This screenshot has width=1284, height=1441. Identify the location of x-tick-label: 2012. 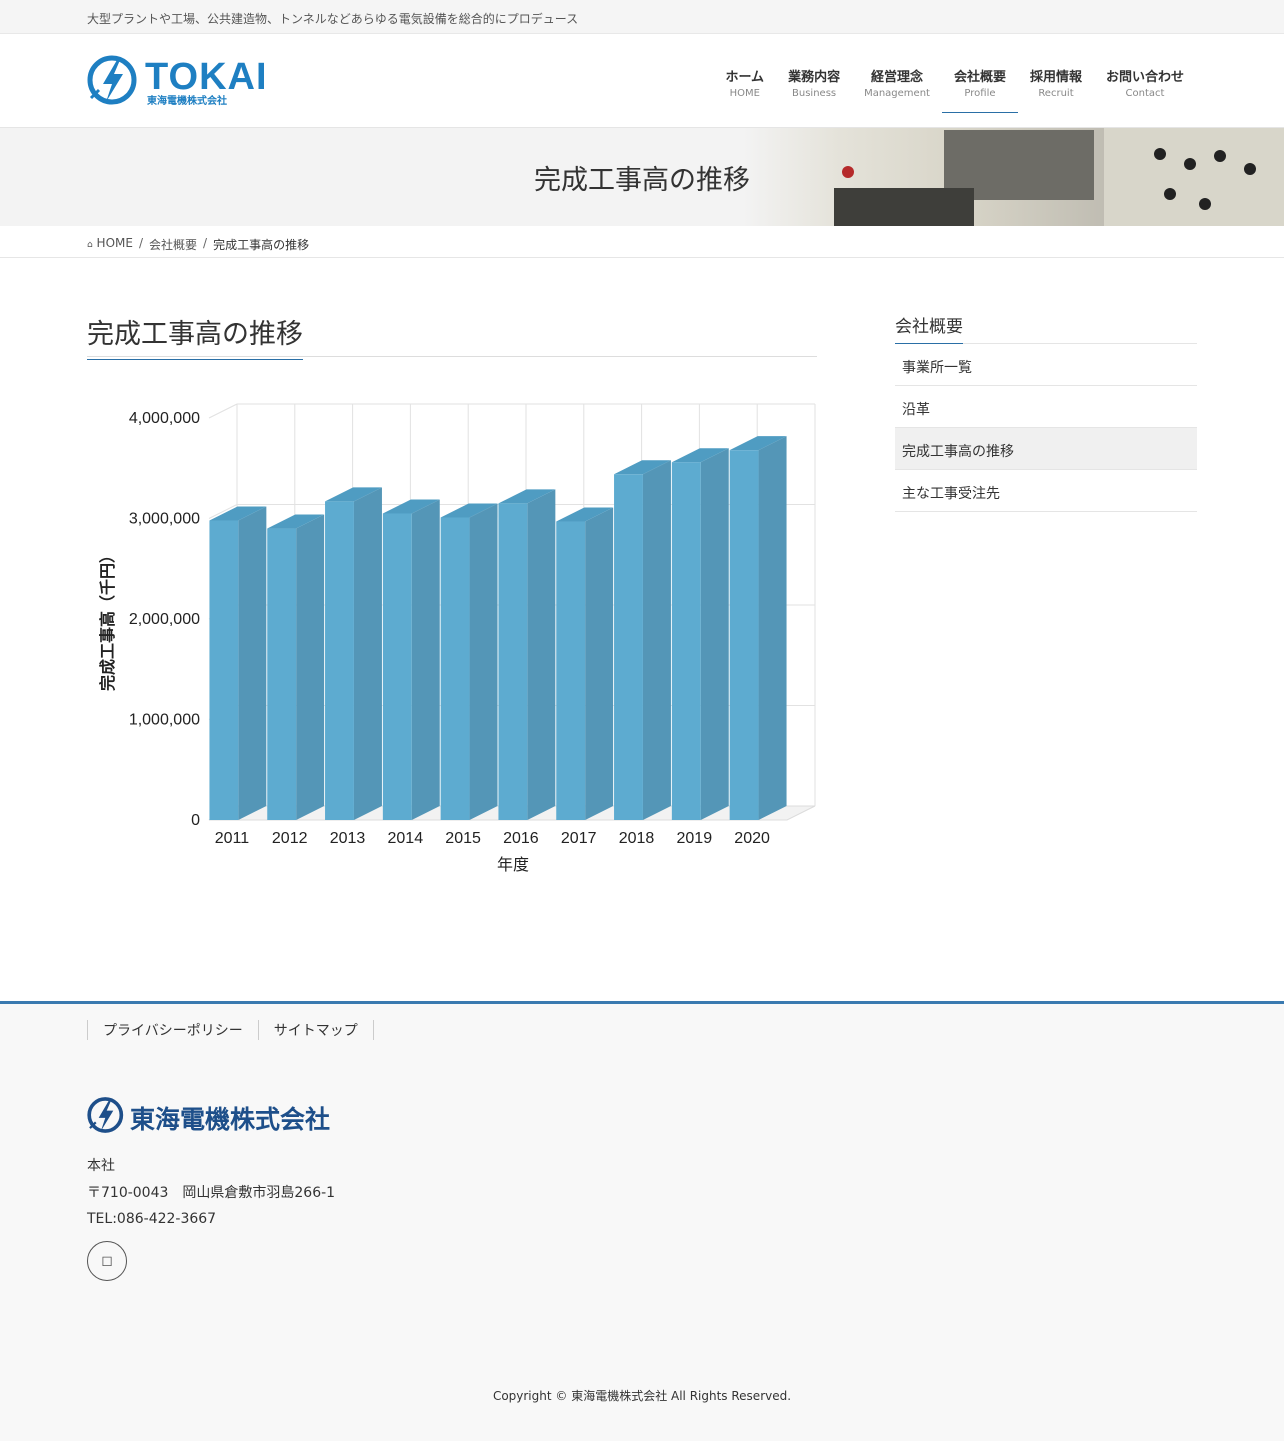
(290, 838).